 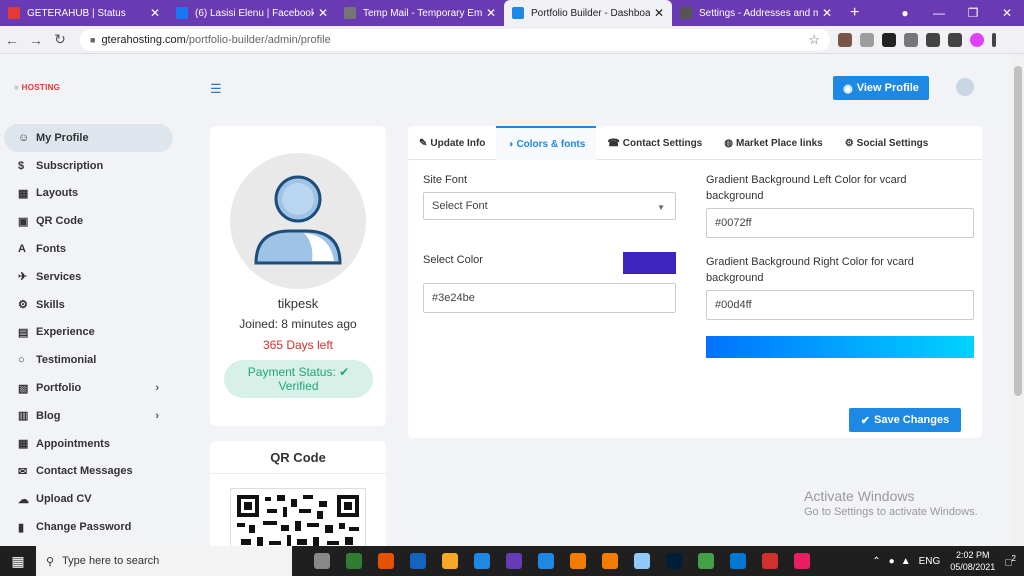 I want to click on sidebar-item-subscription: $ Subscription, so click(x=92, y=166).